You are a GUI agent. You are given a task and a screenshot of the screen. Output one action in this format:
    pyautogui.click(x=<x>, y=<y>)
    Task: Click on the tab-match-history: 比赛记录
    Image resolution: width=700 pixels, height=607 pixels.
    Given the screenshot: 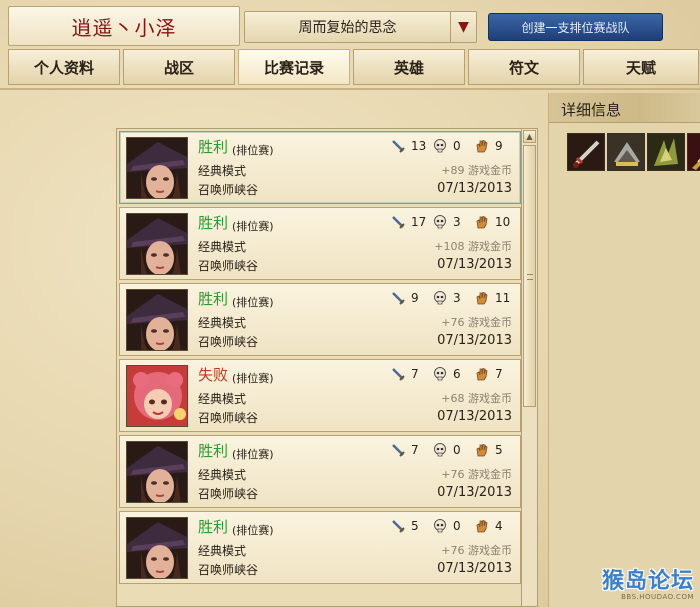 What is the action you would take?
    pyautogui.click(x=294, y=67)
    